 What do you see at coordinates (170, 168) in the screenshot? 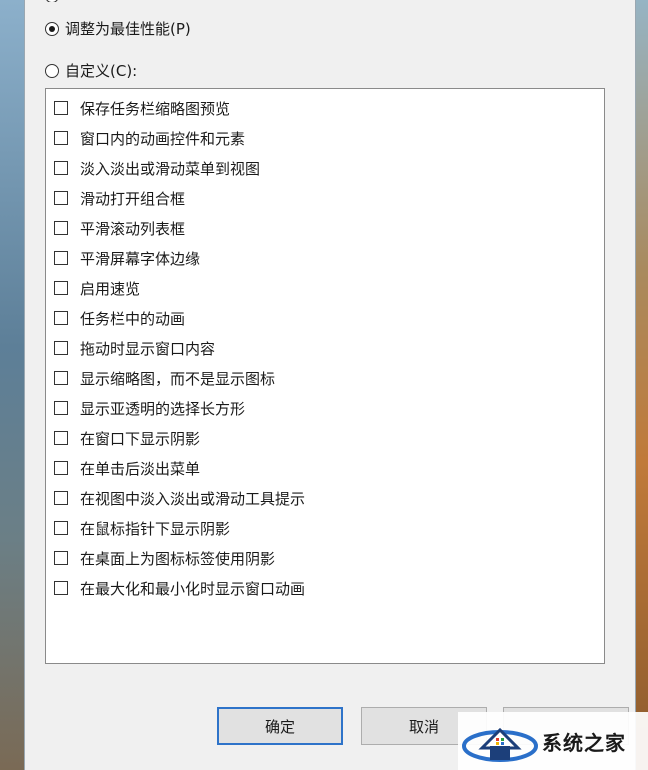
I see `list-item-label: 淡入淡出或滑动菜单到视图` at bounding box center [170, 168].